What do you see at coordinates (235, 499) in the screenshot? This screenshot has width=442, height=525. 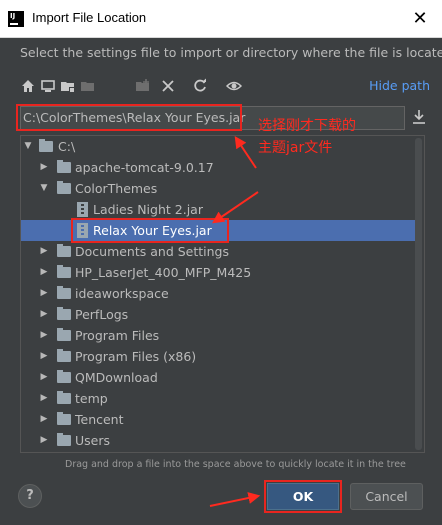 I see `arrow-to-ok-button` at bounding box center [235, 499].